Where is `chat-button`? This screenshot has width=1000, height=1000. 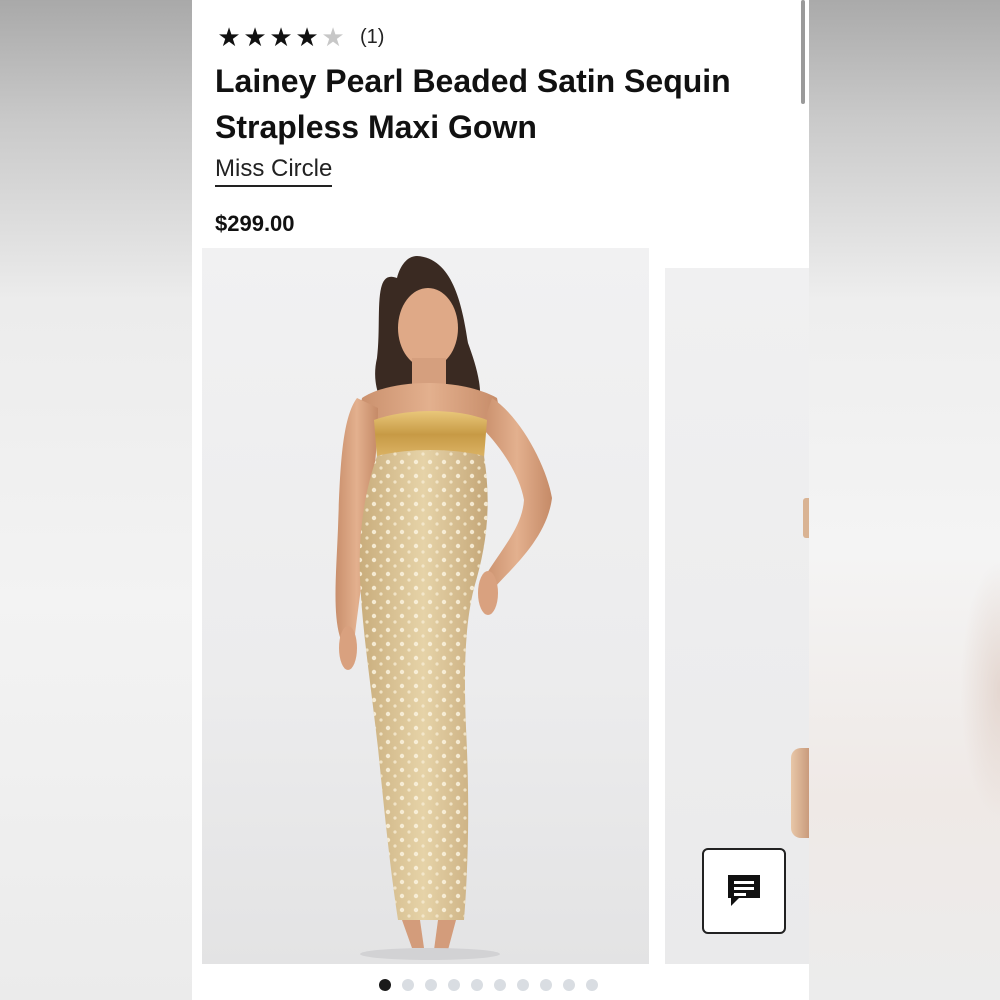
chat-button is located at coordinates (744, 891).